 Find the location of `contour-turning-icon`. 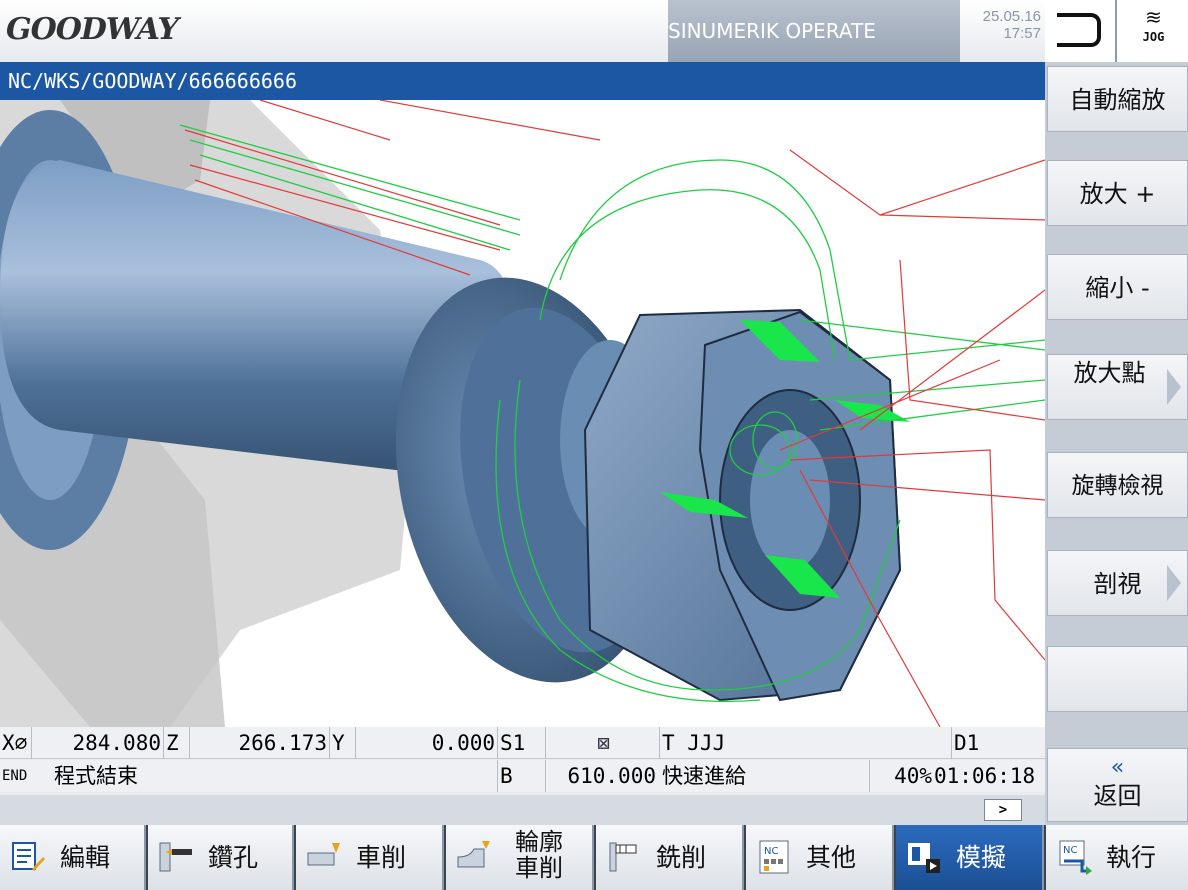

contour-turning-icon is located at coordinates (473, 854).